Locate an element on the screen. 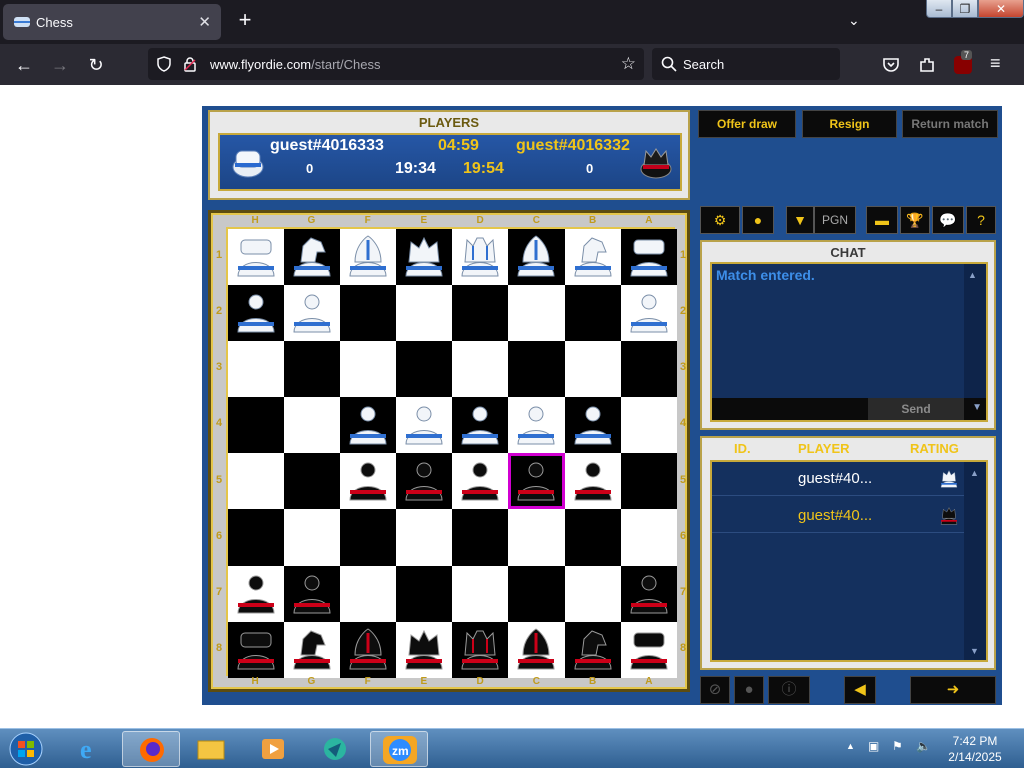 Image resolution: width=1024 pixels, height=773 pixels. square-c8 is located at coordinates (536, 649).